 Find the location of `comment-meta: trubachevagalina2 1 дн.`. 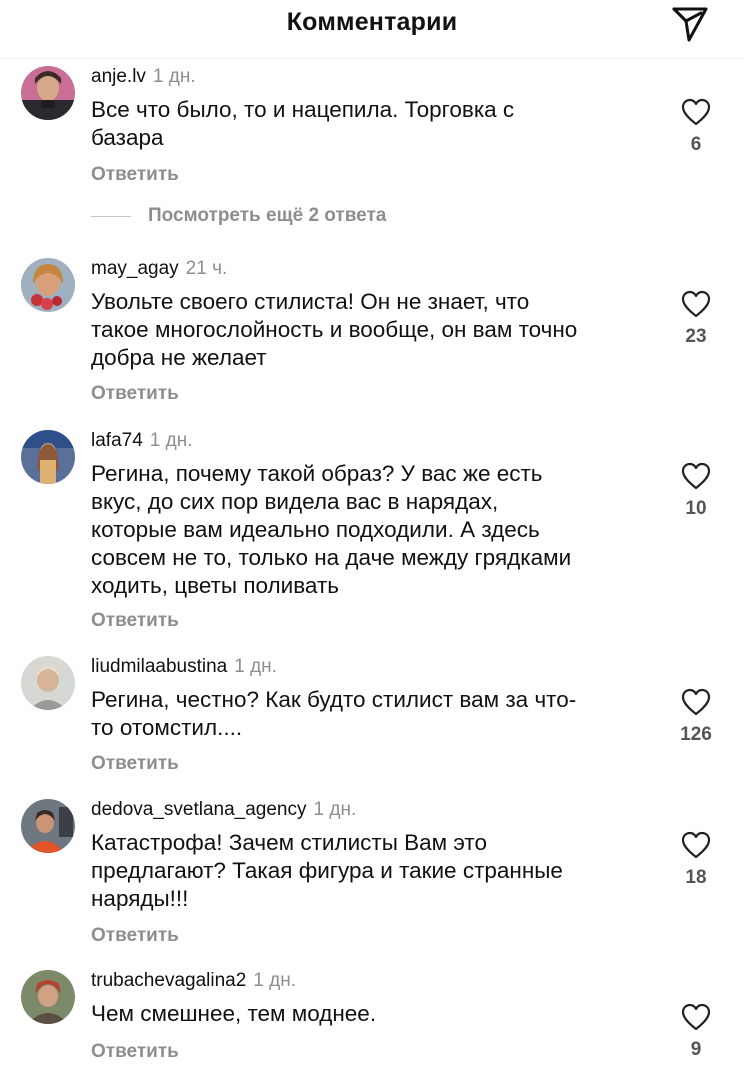

comment-meta: trubachevagalina2 1 дн. is located at coordinates (193, 981).